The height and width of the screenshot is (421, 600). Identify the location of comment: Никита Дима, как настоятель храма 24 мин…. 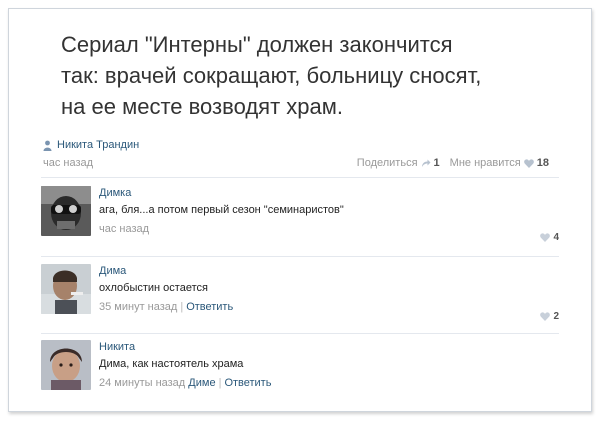
(300, 376).